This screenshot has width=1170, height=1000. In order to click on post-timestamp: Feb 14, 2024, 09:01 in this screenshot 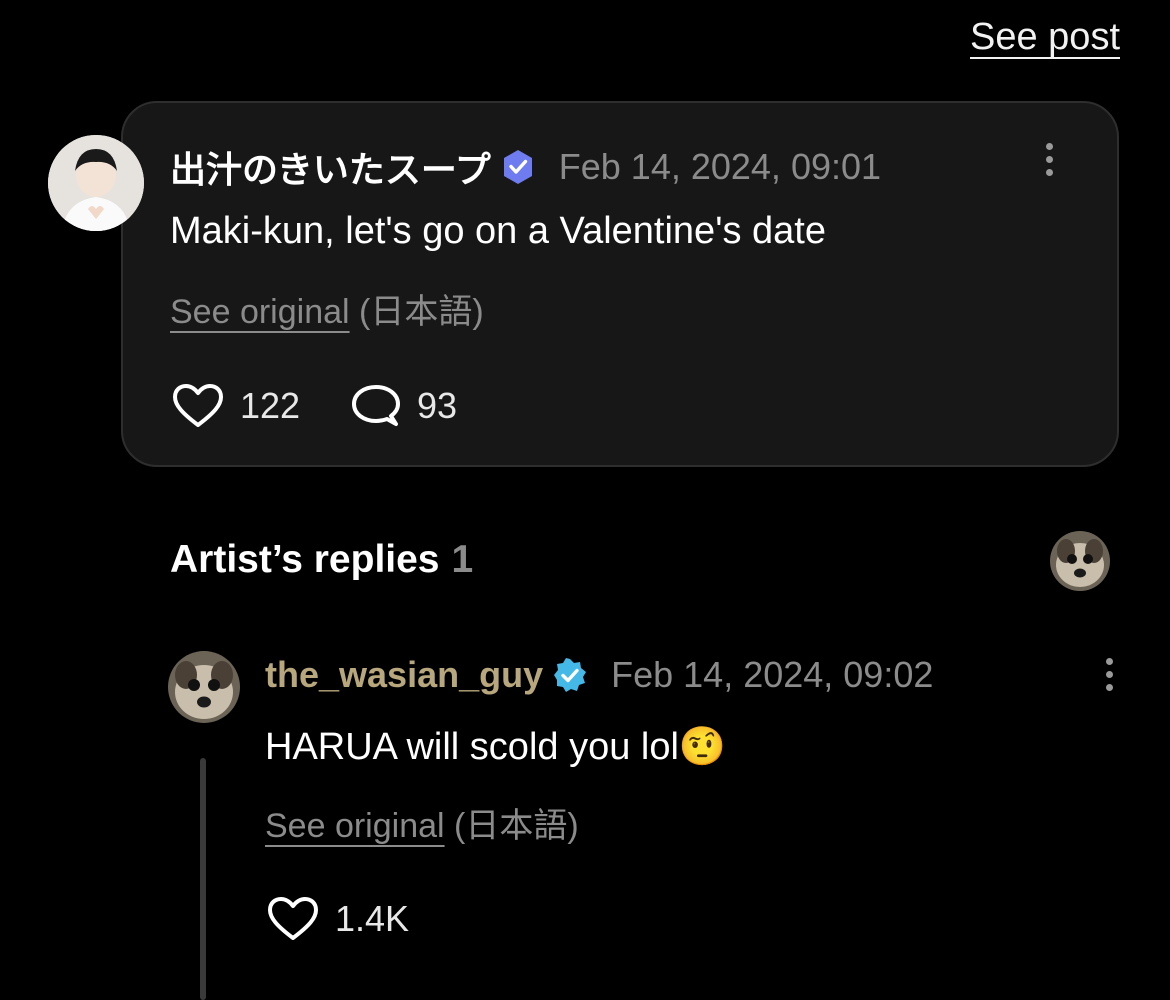, I will do `click(720, 166)`.